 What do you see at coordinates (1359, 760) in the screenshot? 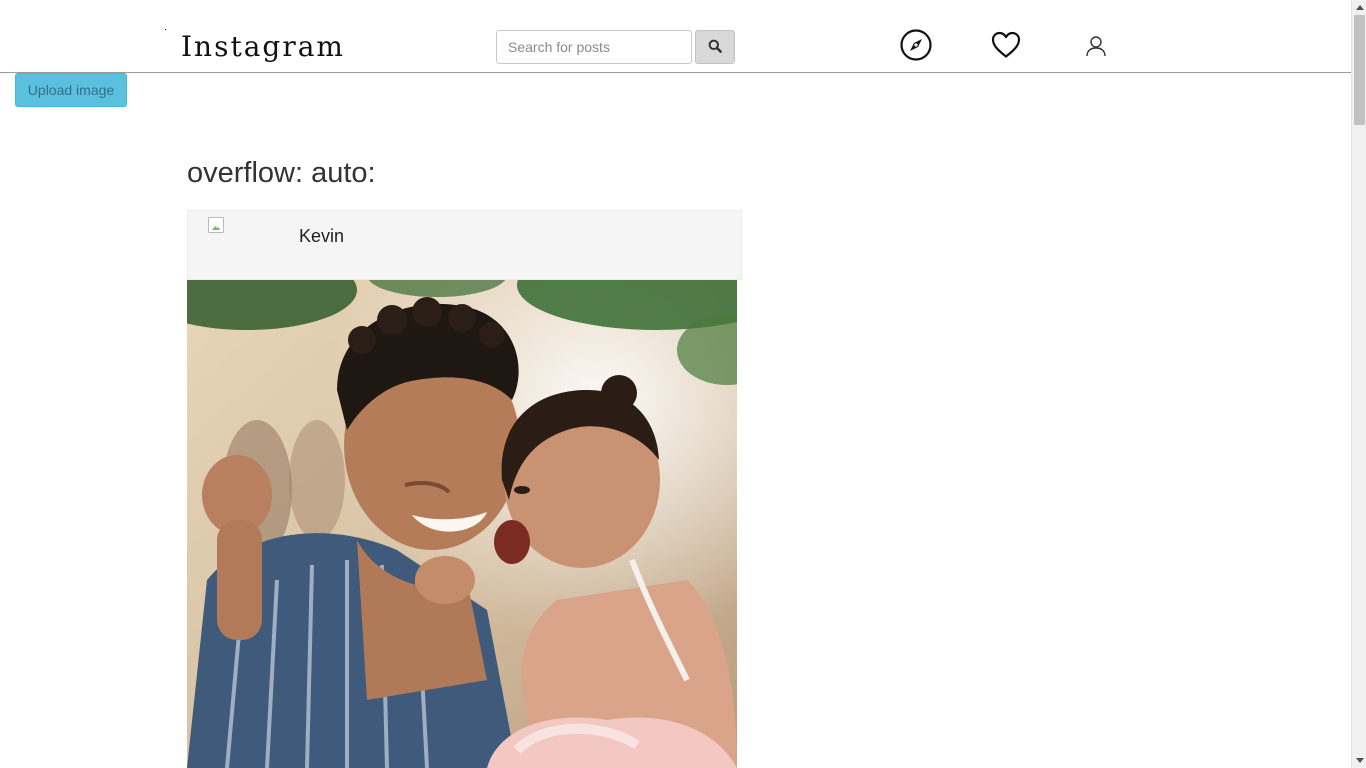
I see `scroll-down-icon` at bounding box center [1359, 760].